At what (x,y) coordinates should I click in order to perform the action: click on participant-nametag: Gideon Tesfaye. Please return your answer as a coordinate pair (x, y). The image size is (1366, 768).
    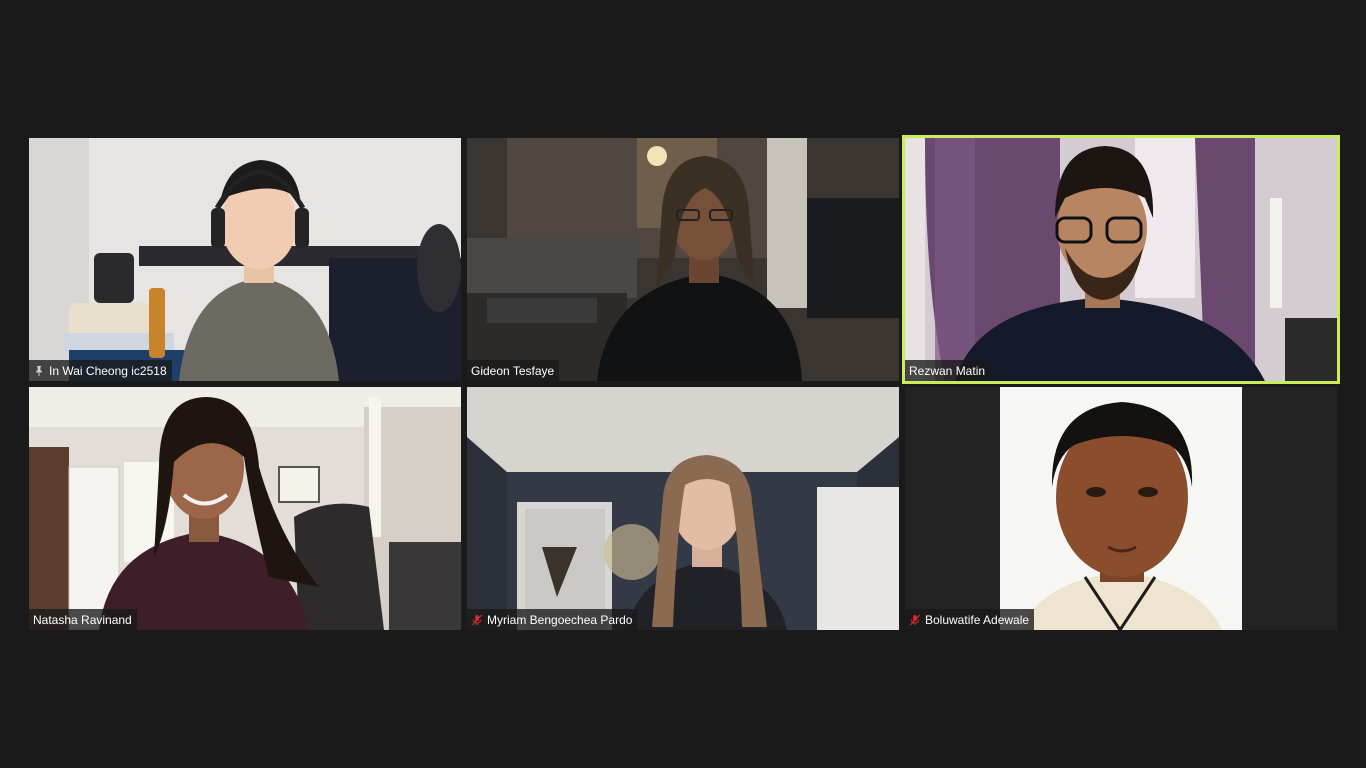
    Looking at the image, I should click on (513, 370).